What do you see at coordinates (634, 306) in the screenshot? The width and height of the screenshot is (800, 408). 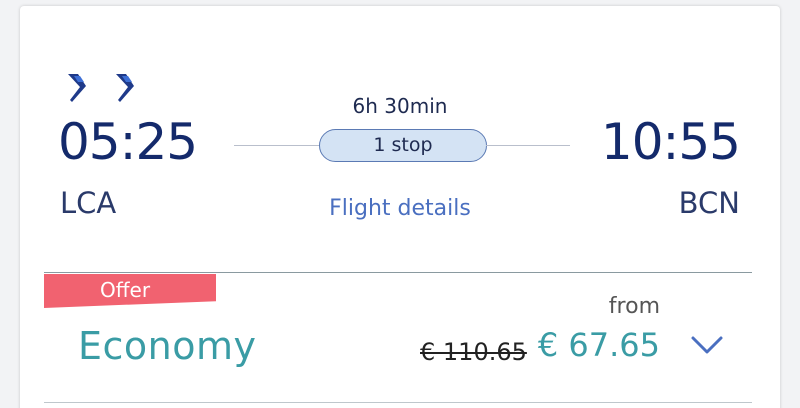 I see `price-from-label: from` at bounding box center [634, 306].